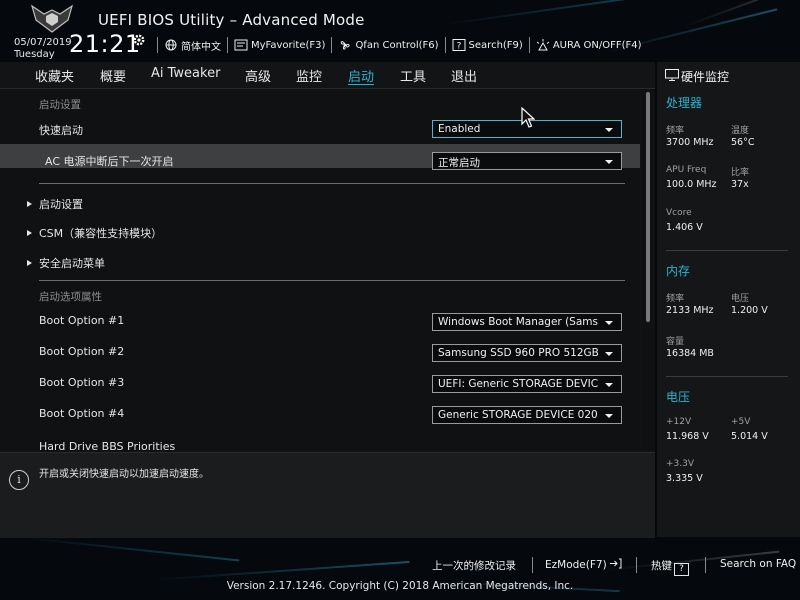  I want to click on fast-boot-label: 快速启动, so click(61, 130).